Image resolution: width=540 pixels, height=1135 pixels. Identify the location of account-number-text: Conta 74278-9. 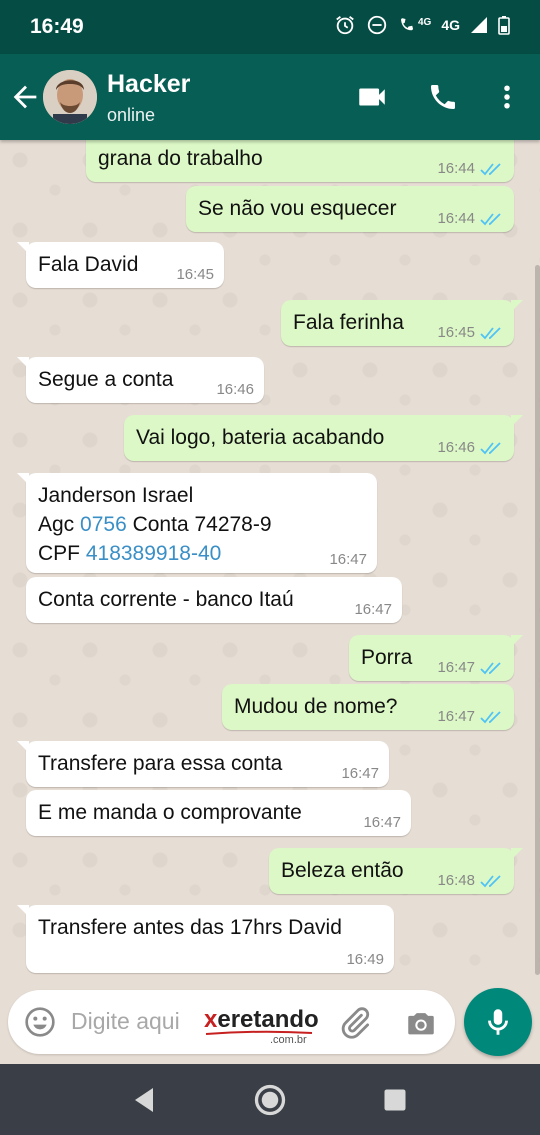
(199, 524).